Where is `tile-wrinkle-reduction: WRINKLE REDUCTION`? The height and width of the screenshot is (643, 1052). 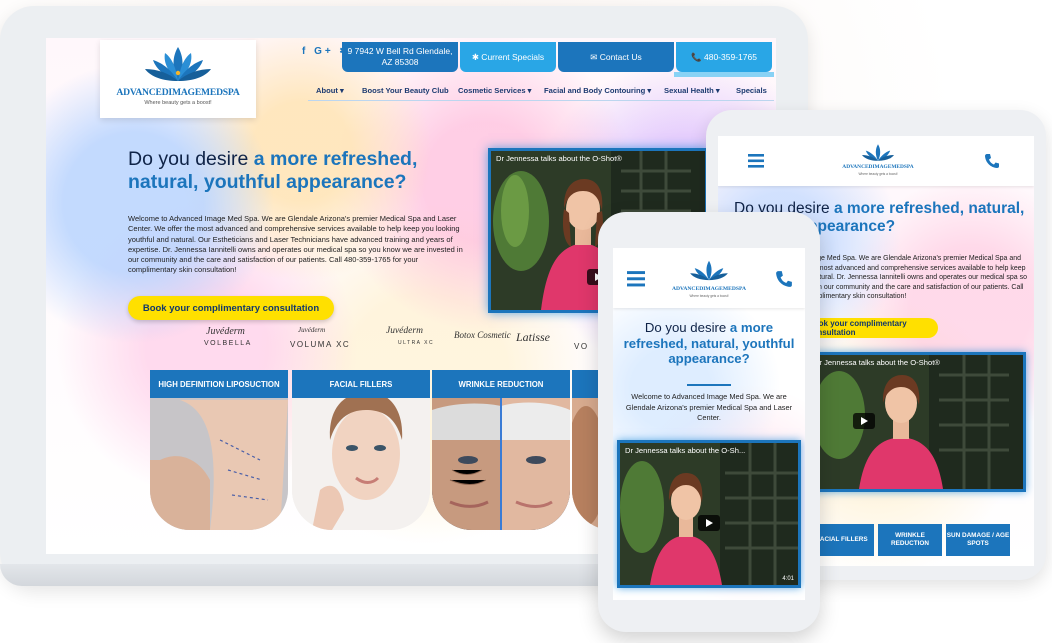
tile-wrinkle-reduction: WRINKLE REDUCTION is located at coordinates (501, 450).